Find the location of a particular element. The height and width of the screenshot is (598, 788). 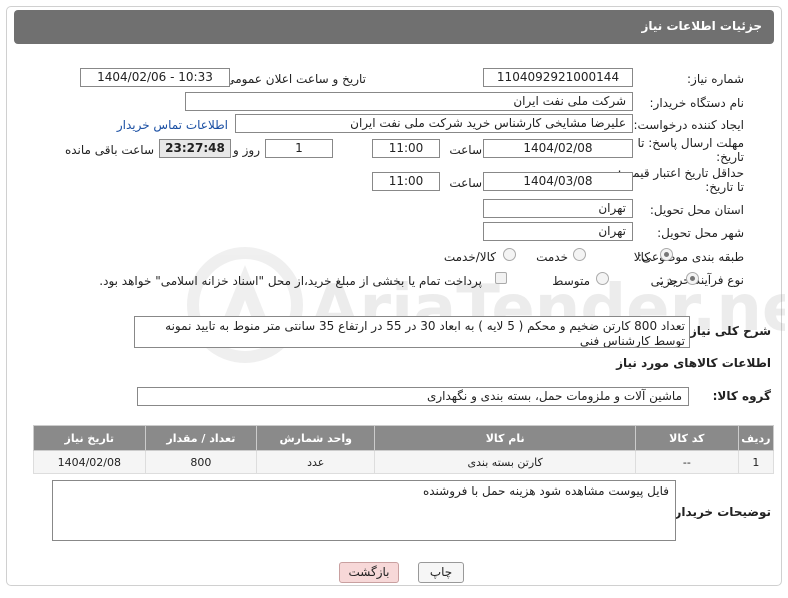

requester-label: ایجاد کننده درخواست: is located at coordinates (688, 125).